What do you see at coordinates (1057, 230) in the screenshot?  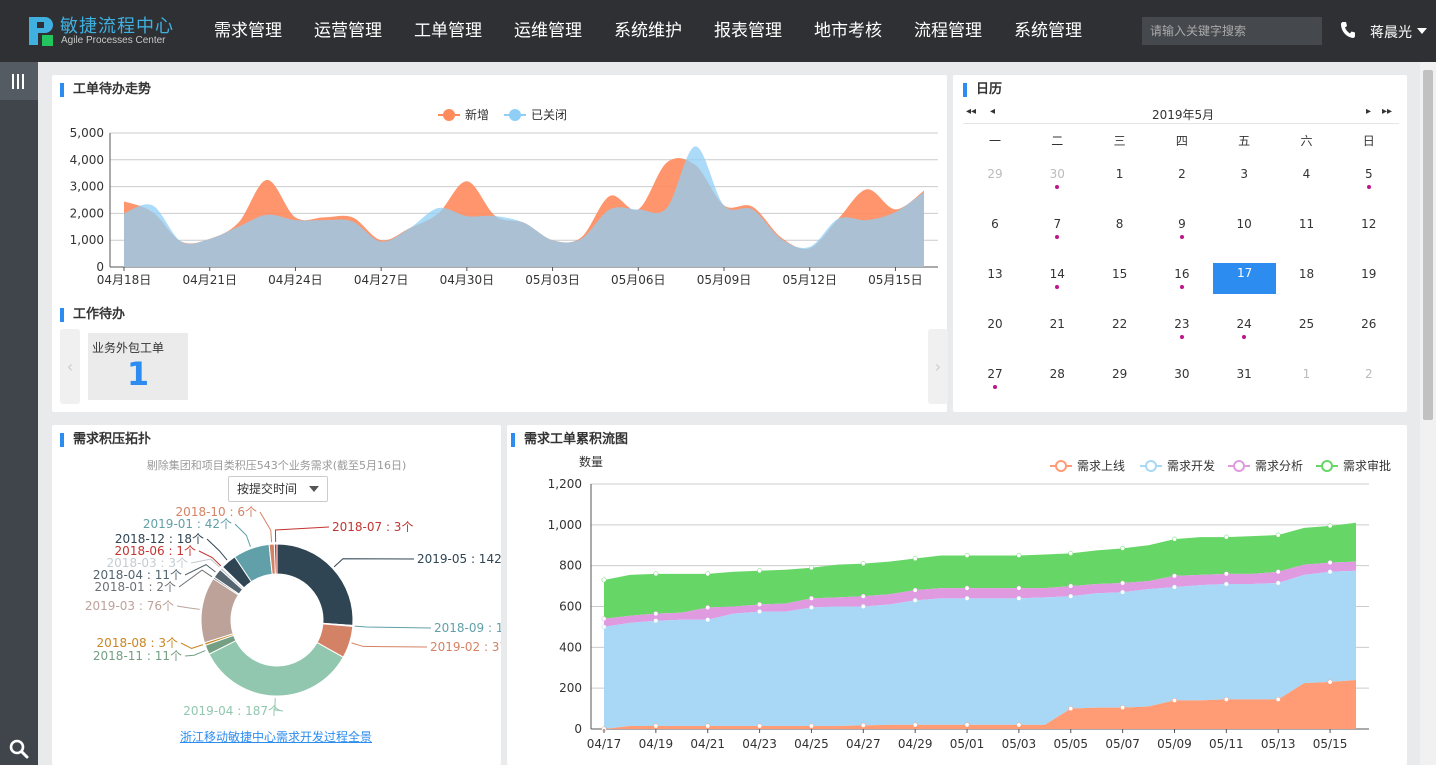 I see `calendar-day: 7` at bounding box center [1057, 230].